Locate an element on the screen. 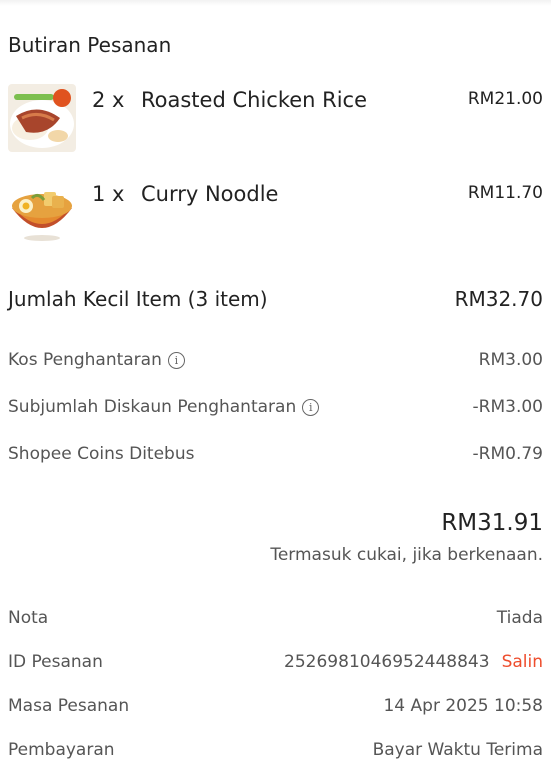 This screenshot has width=551, height=773. order-total: RM31.91 is located at coordinates (492, 523).